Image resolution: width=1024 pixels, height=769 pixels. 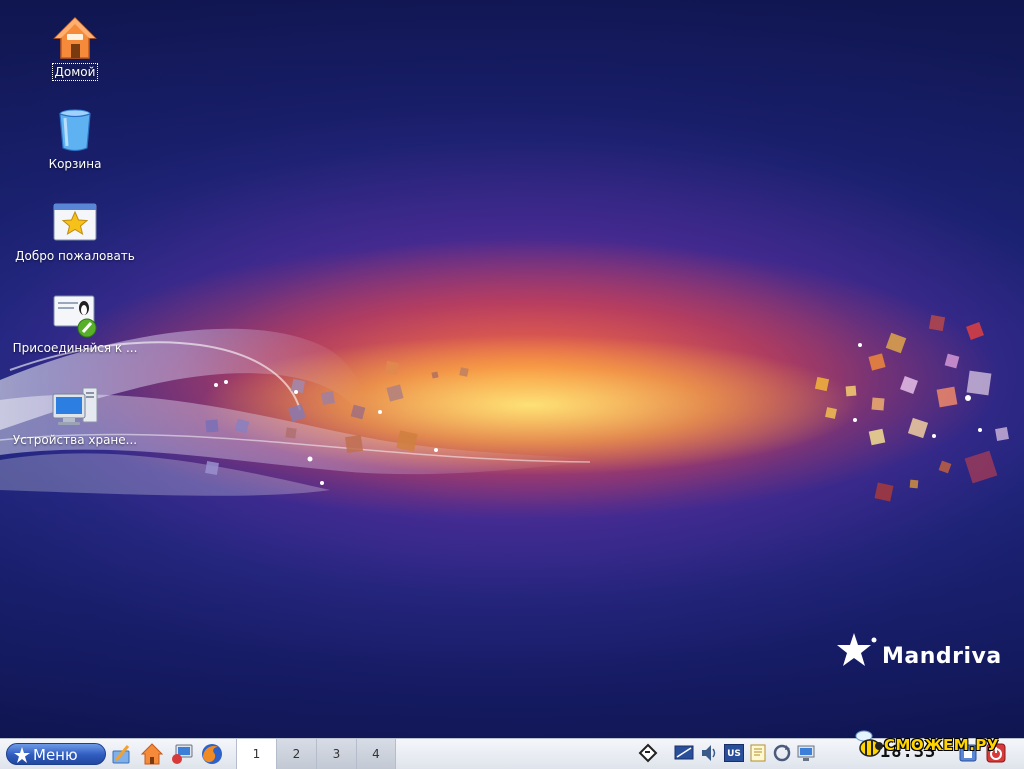 What do you see at coordinates (710, 753) in the screenshot?
I see `volume-icon` at bounding box center [710, 753].